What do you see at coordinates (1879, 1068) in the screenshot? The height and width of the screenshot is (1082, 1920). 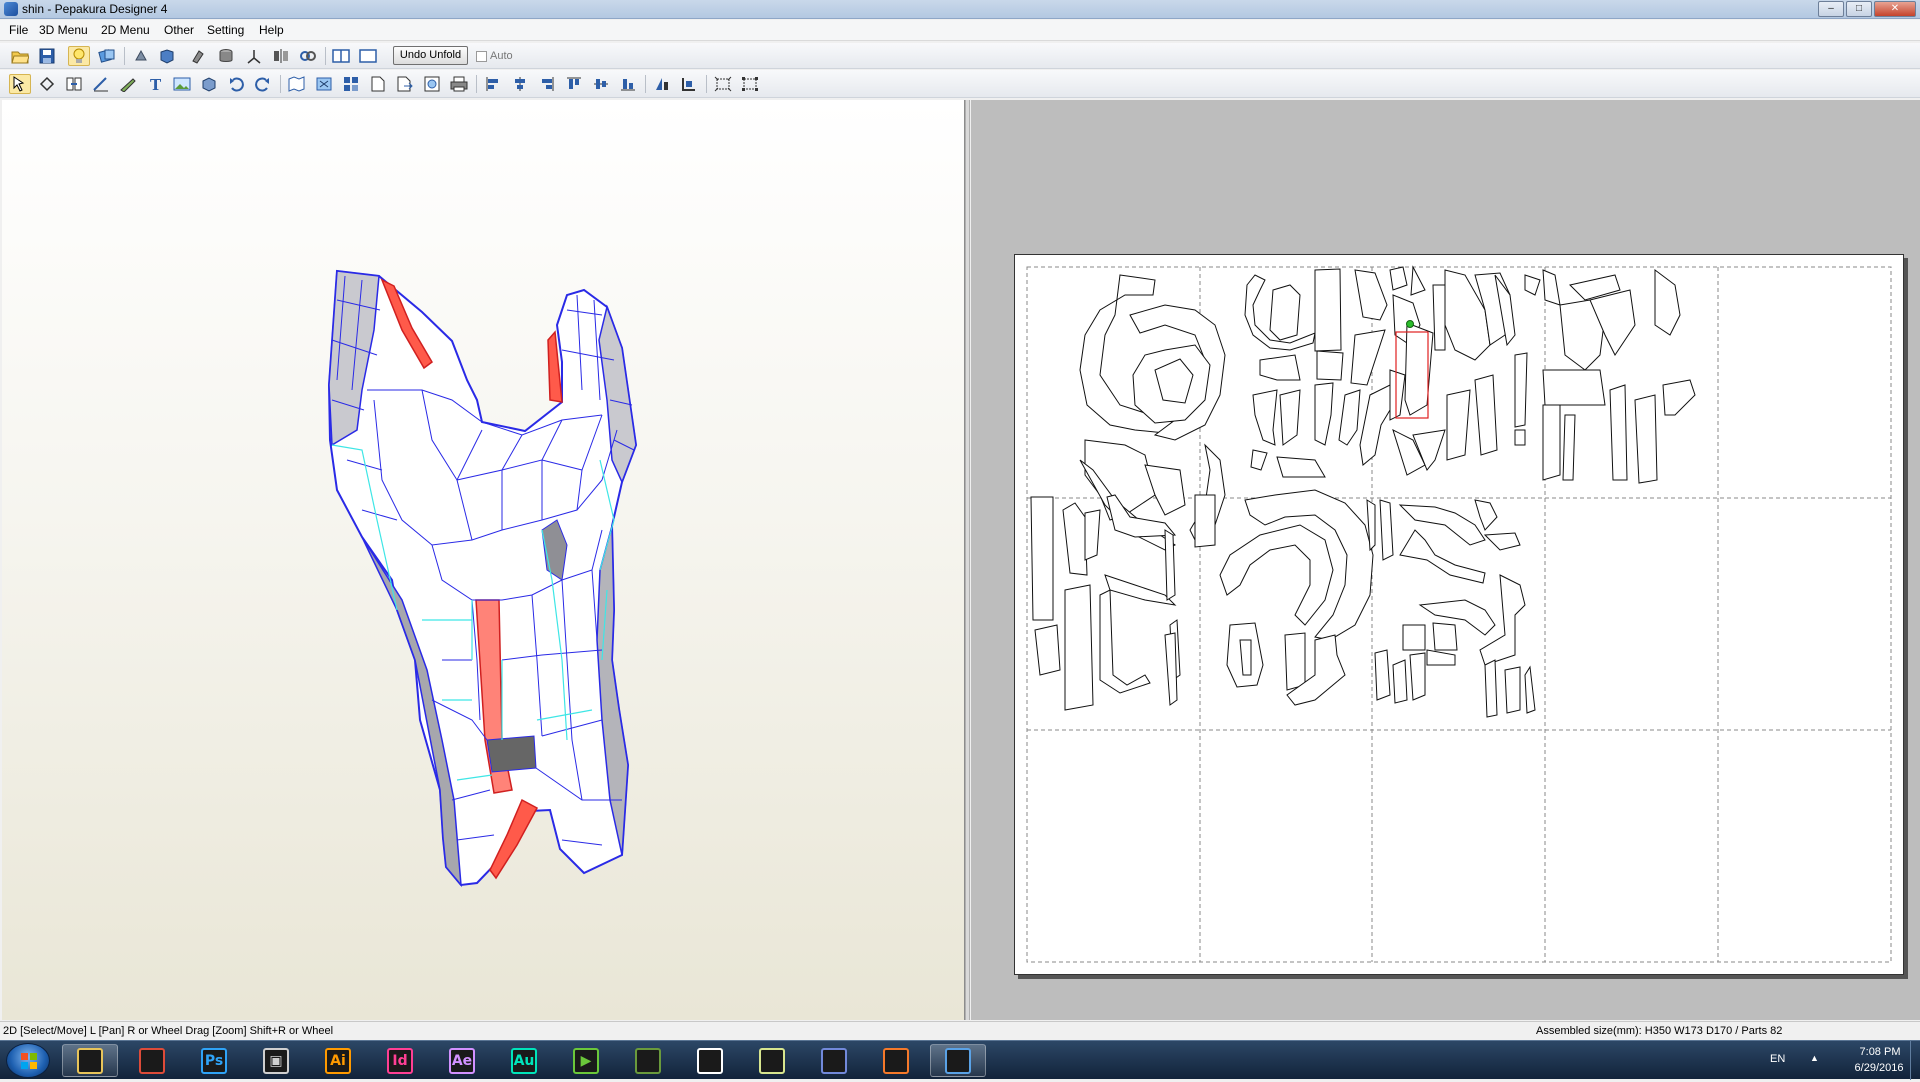 I see `clock-date: 6/29/2016` at bounding box center [1879, 1068].